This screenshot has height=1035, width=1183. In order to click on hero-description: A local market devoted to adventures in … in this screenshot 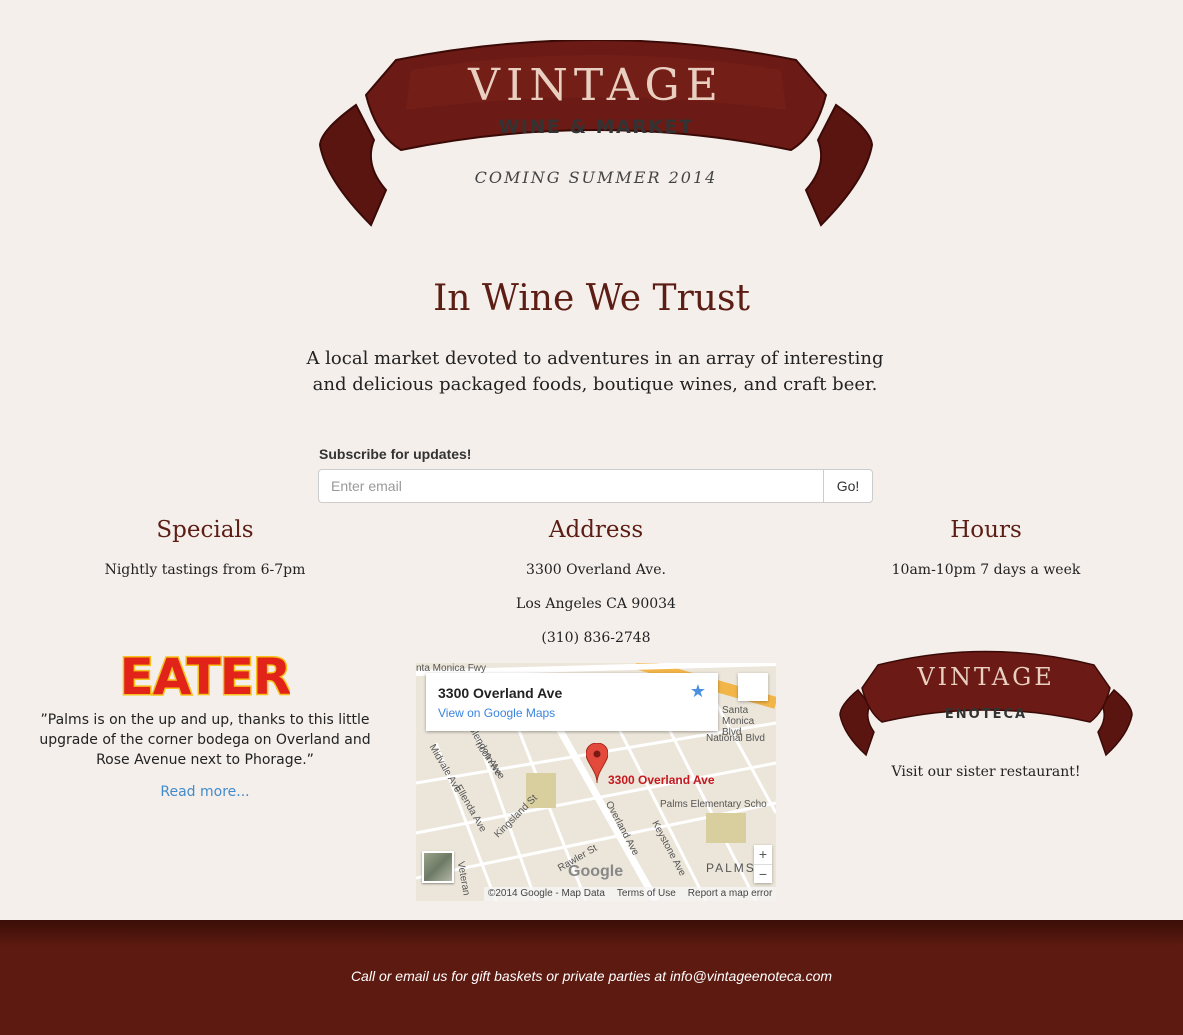, I will do `click(595, 372)`.